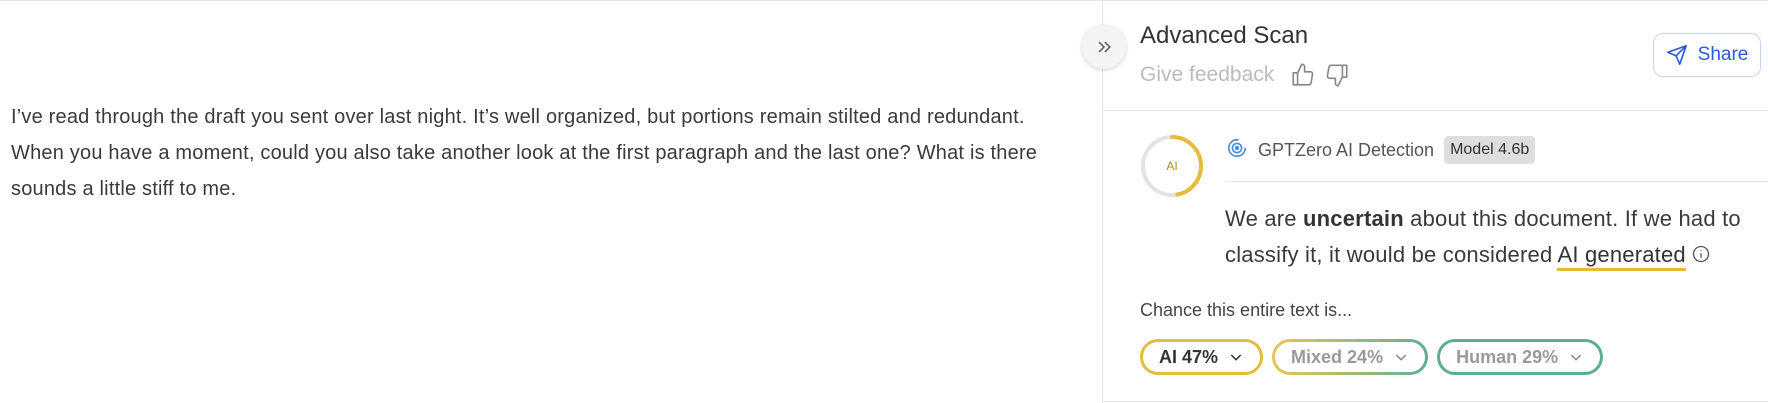 This screenshot has width=1768, height=403. I want to click on verdict-bold: uncertain, so click(1353, 218).